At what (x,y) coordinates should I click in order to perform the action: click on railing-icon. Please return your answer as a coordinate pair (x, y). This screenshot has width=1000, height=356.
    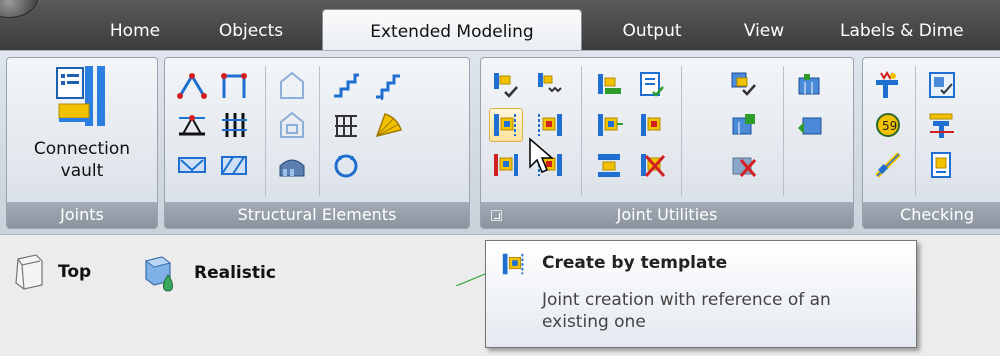
    Looking at the image, I should click on (346, 126).